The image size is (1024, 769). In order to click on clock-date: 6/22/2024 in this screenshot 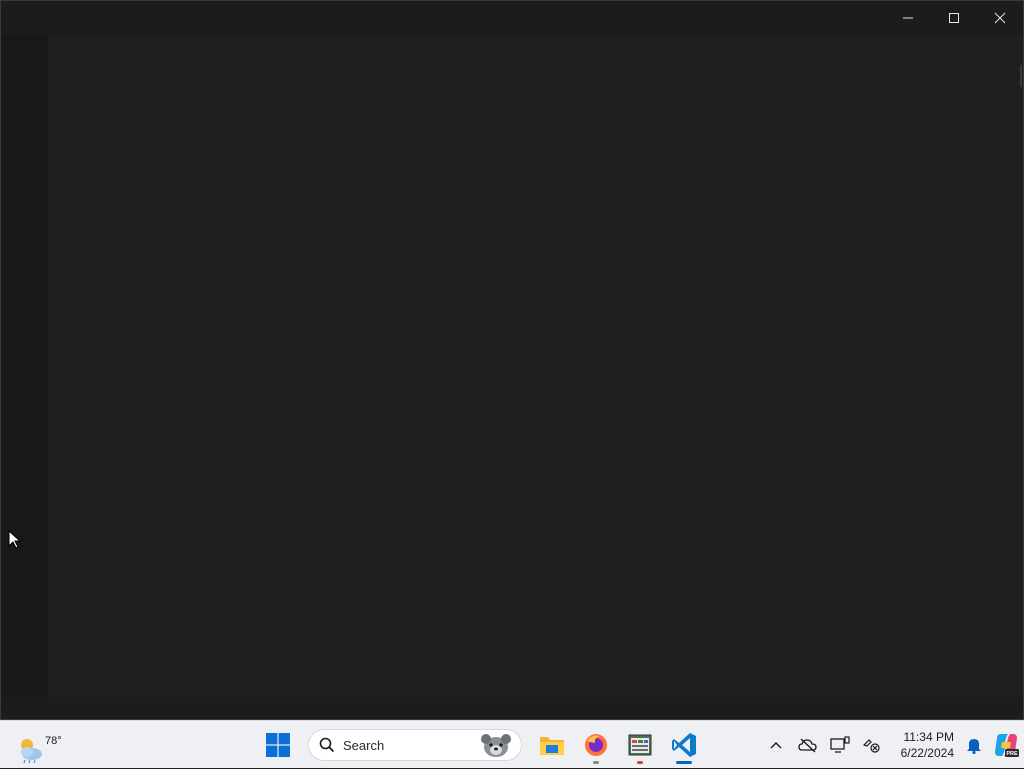, I will do `click(927, 753)`.